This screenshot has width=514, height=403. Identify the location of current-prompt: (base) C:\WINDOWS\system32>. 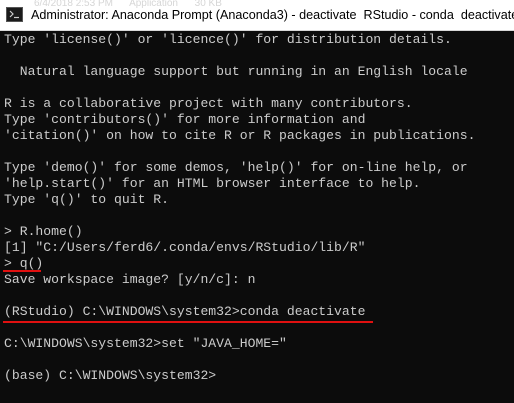
(110, 376).